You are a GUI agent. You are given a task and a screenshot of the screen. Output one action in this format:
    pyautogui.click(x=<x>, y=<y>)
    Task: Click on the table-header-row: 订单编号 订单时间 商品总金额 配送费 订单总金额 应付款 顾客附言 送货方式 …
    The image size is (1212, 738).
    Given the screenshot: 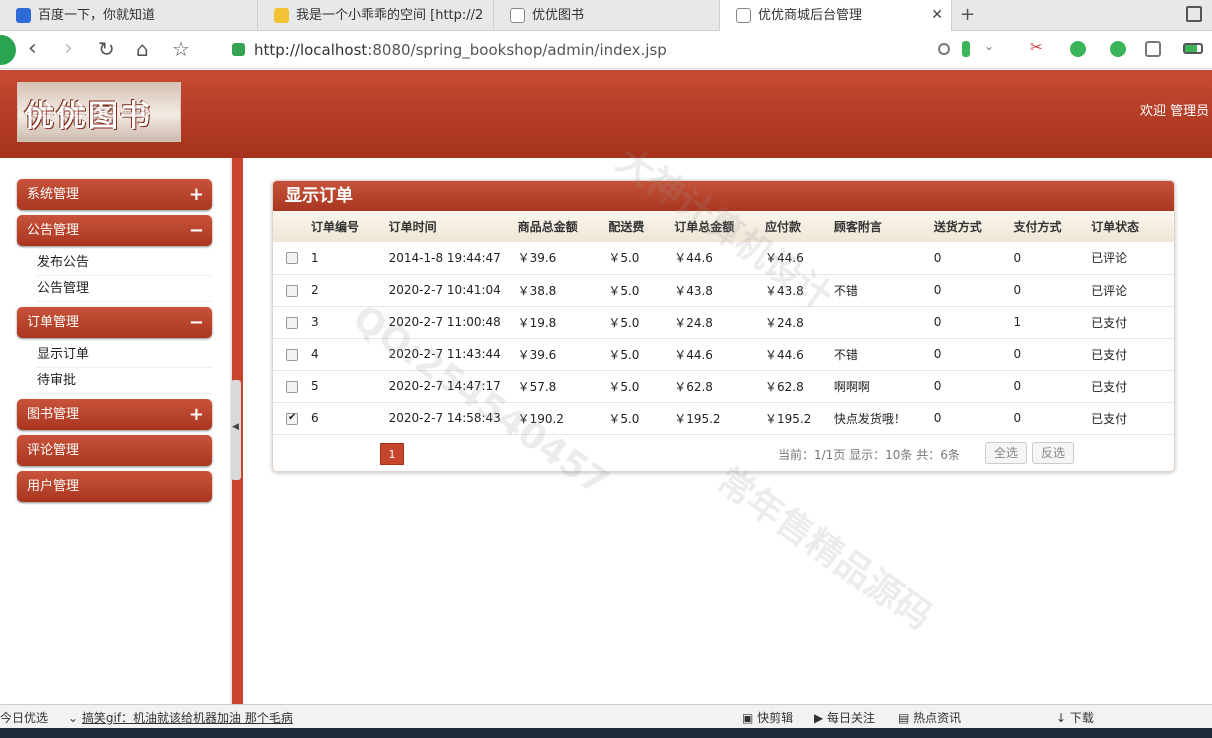 What is the action you would take?
    pyautogui.click(x=723, y=226)
    